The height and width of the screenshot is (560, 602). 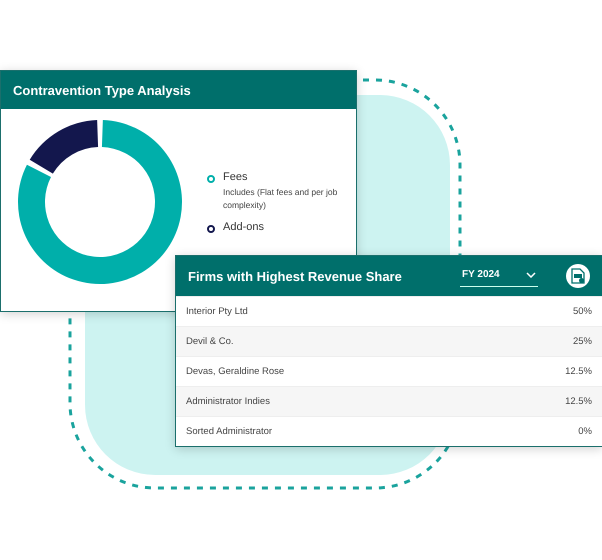 I want to click on firm-name: Administrator Indies, so click(x=228, y=401).